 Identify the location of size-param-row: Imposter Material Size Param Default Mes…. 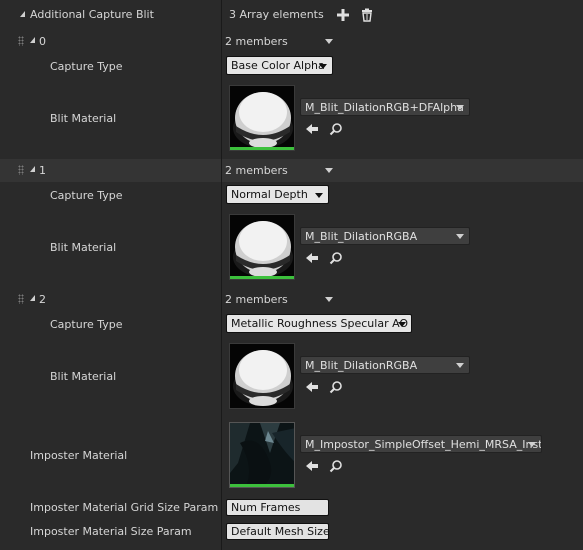
(291, 534).